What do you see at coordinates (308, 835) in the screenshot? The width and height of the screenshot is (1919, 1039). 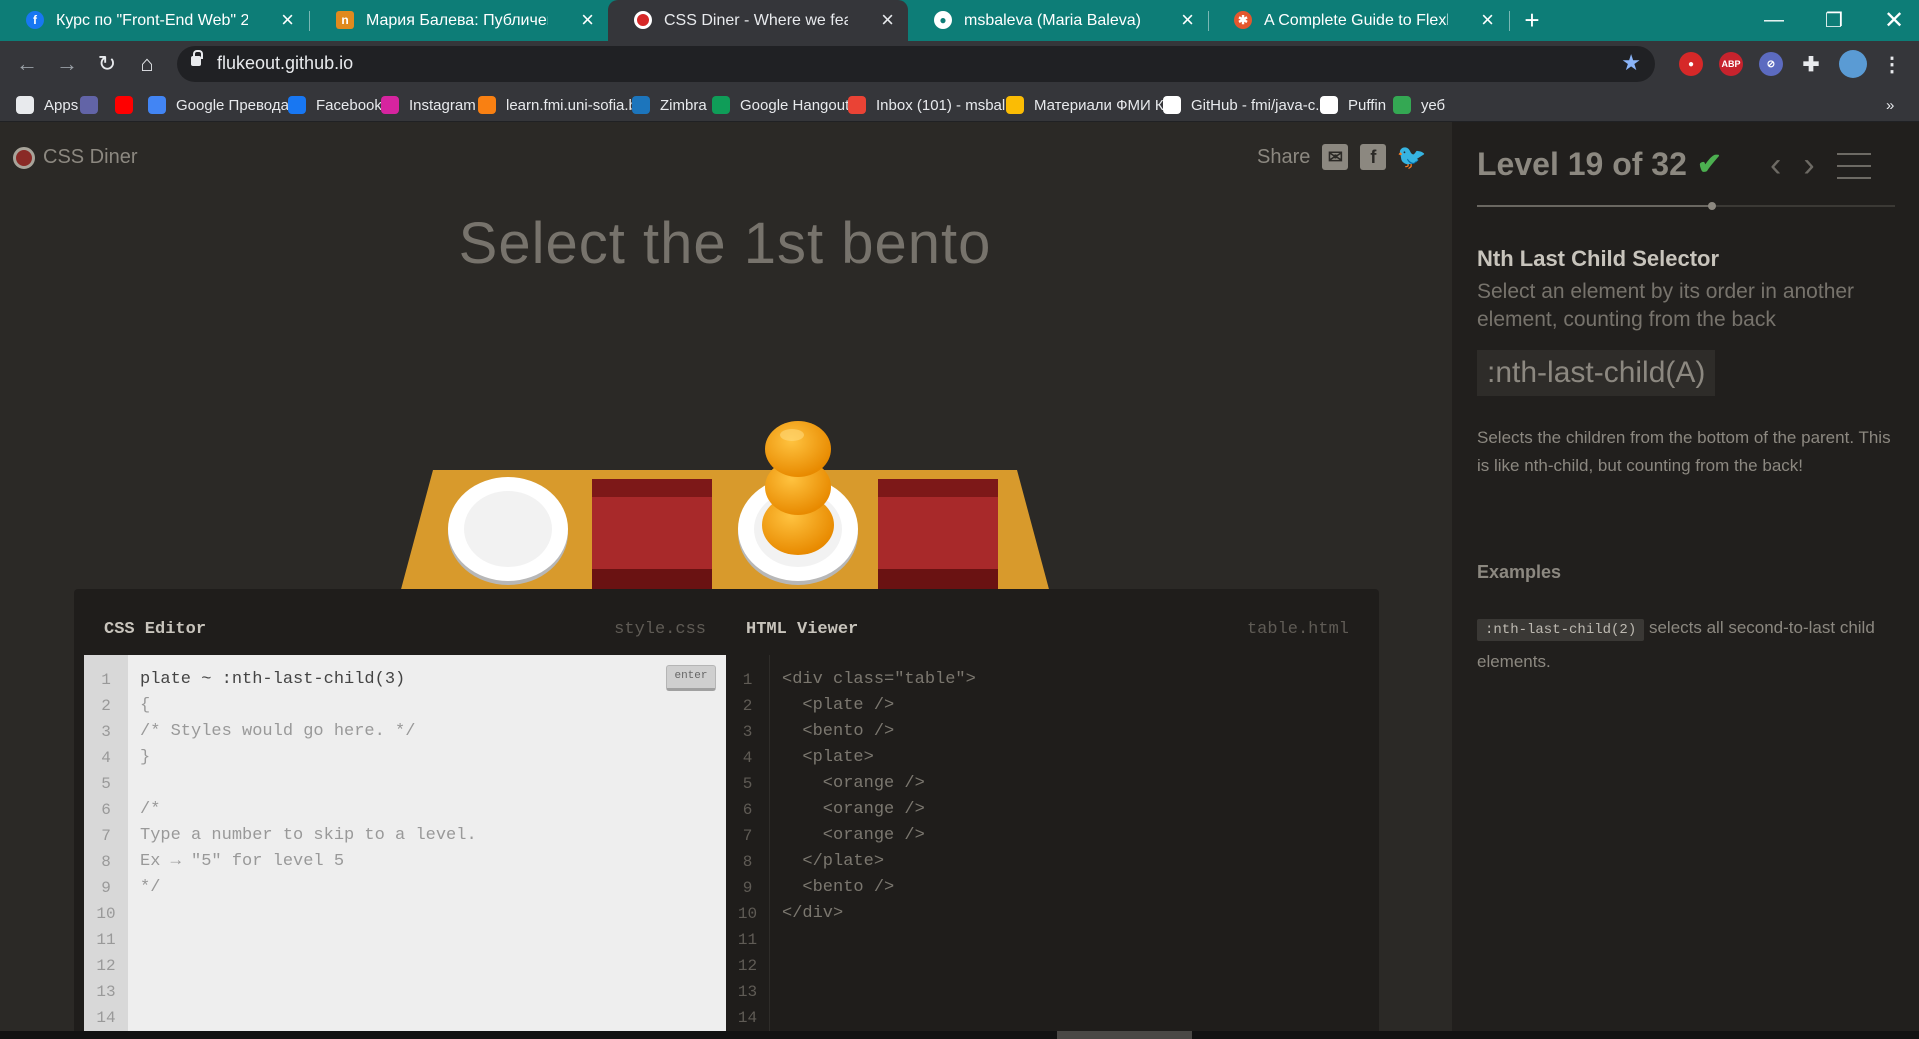 I see `code-line: Type a number to skip to a level.` at bounding box center [308, 835].